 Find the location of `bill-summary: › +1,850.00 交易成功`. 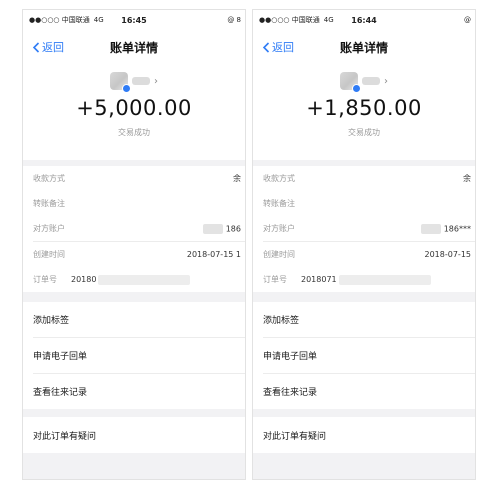

bill-summary: › +1,850.00 交易成功 is located at coordinates (364, 112).